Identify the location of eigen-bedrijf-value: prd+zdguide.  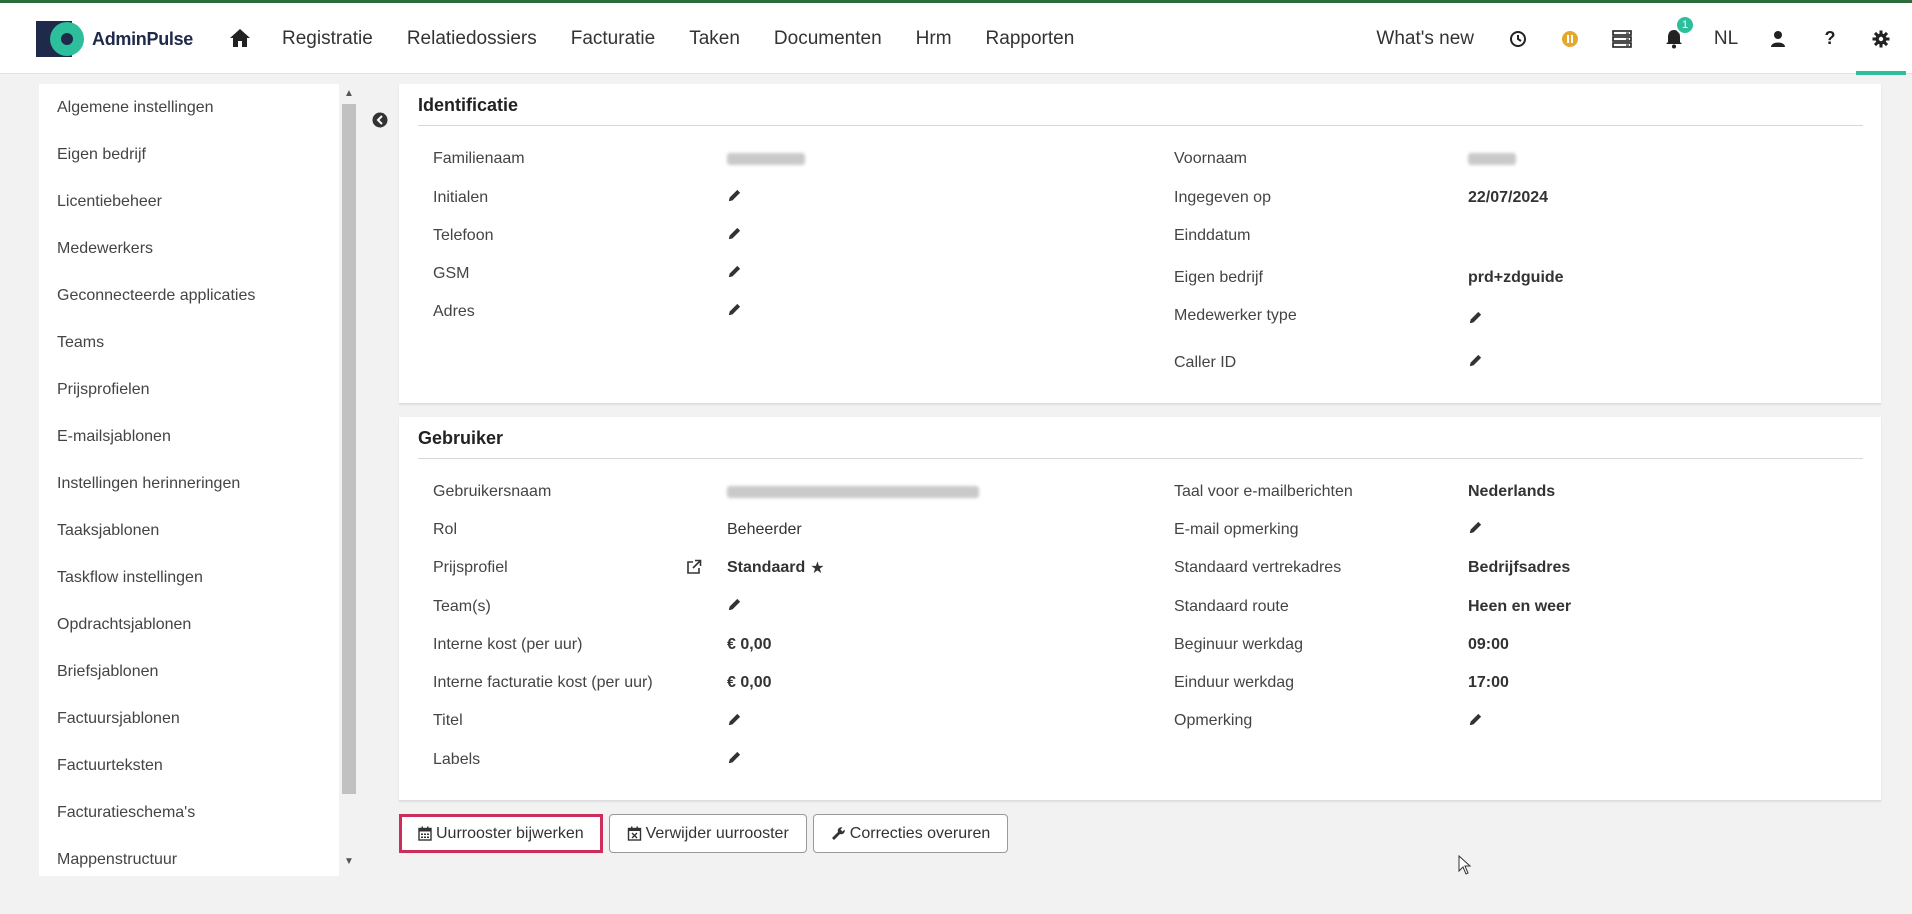
(1516, 277).